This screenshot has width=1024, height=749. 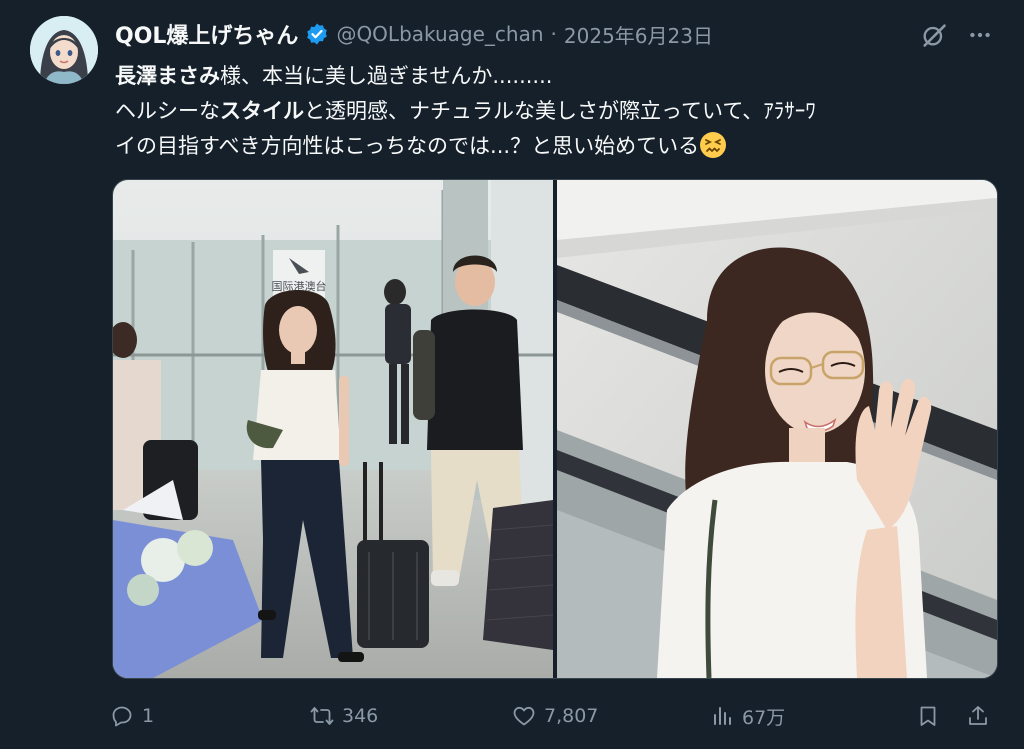 I want to click on reply-count: 1, so click(x=148, y=716).